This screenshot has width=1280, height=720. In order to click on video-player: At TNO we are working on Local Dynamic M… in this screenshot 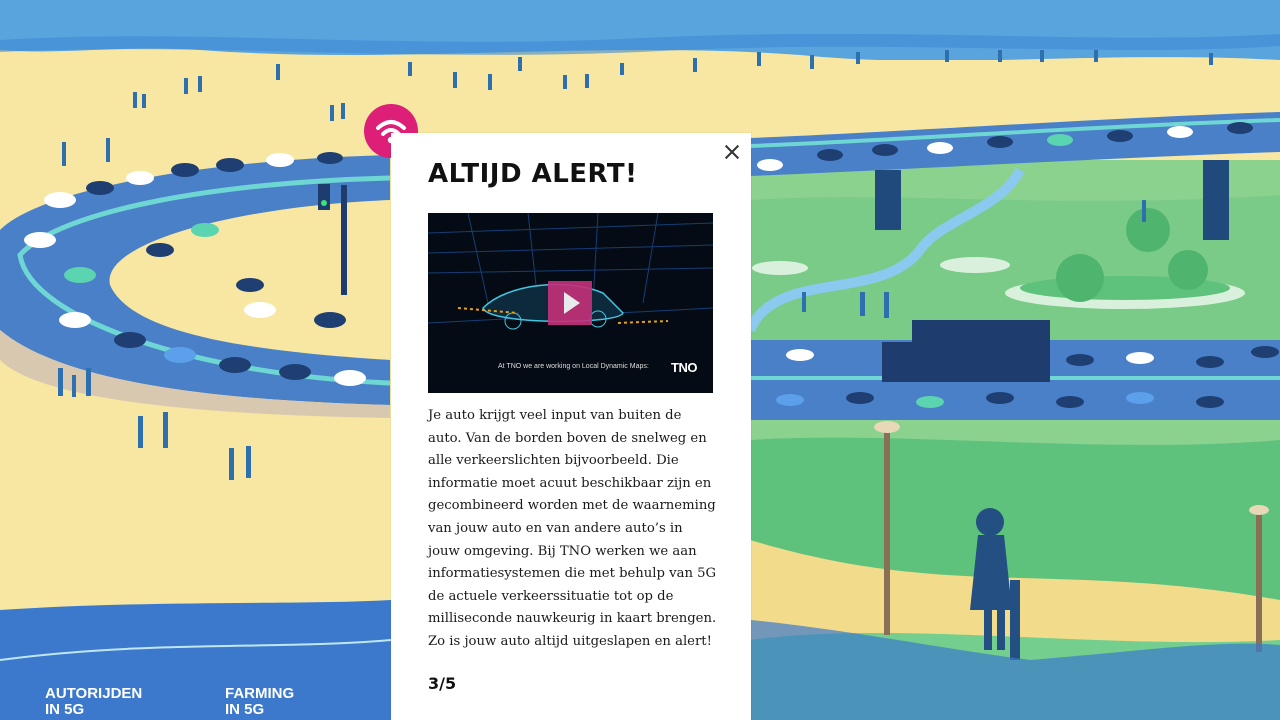, I will do `click(570, 303)`.